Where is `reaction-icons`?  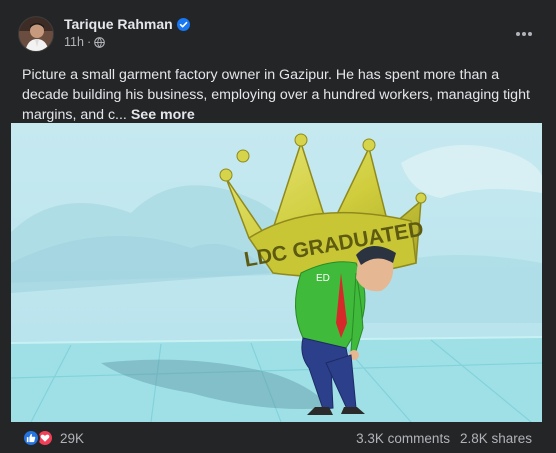 reaction-icons is located at coordinates (38, 438).